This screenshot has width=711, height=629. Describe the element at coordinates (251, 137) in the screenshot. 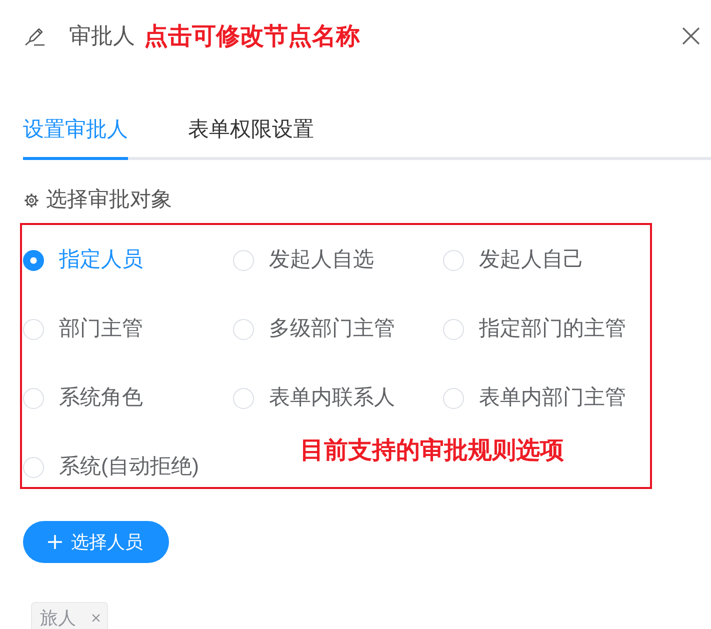

I see `tab: 表单权限设置` at that location.